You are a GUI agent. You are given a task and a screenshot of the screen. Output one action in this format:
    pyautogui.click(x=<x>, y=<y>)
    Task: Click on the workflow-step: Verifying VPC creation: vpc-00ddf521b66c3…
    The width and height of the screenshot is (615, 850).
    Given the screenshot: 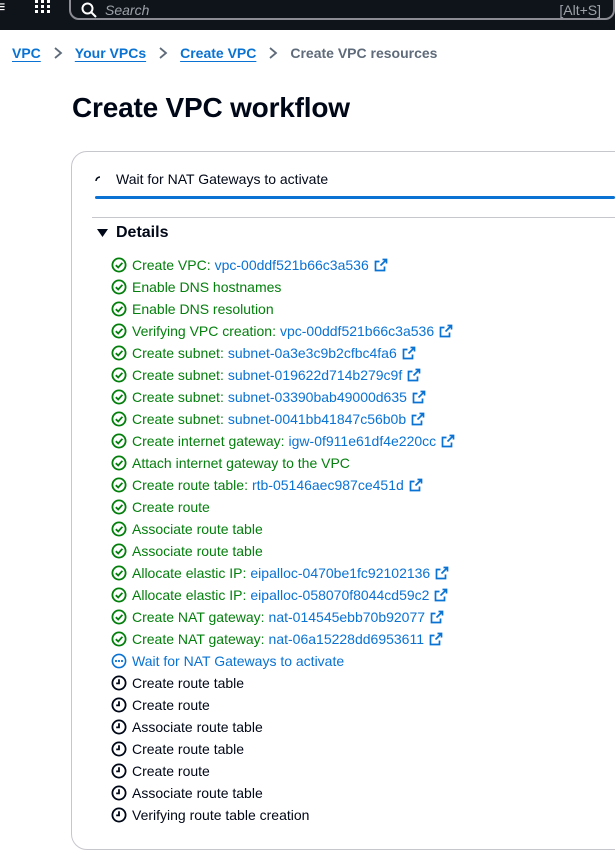 What is the action you would take?
    pyautogui.click(x=361, y=331)
    